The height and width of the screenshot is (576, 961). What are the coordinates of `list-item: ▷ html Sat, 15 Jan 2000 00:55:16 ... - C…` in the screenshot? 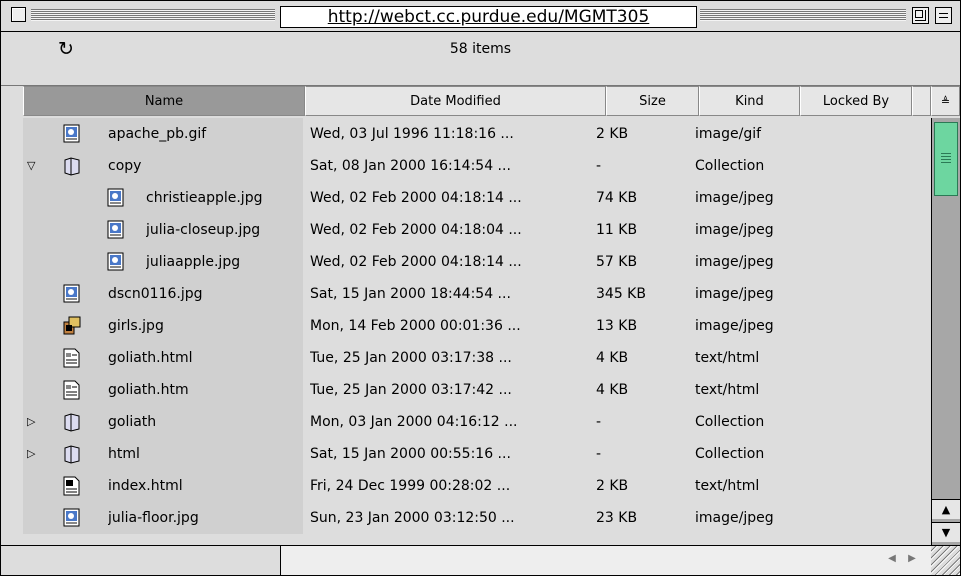 It's located at (477, 454).